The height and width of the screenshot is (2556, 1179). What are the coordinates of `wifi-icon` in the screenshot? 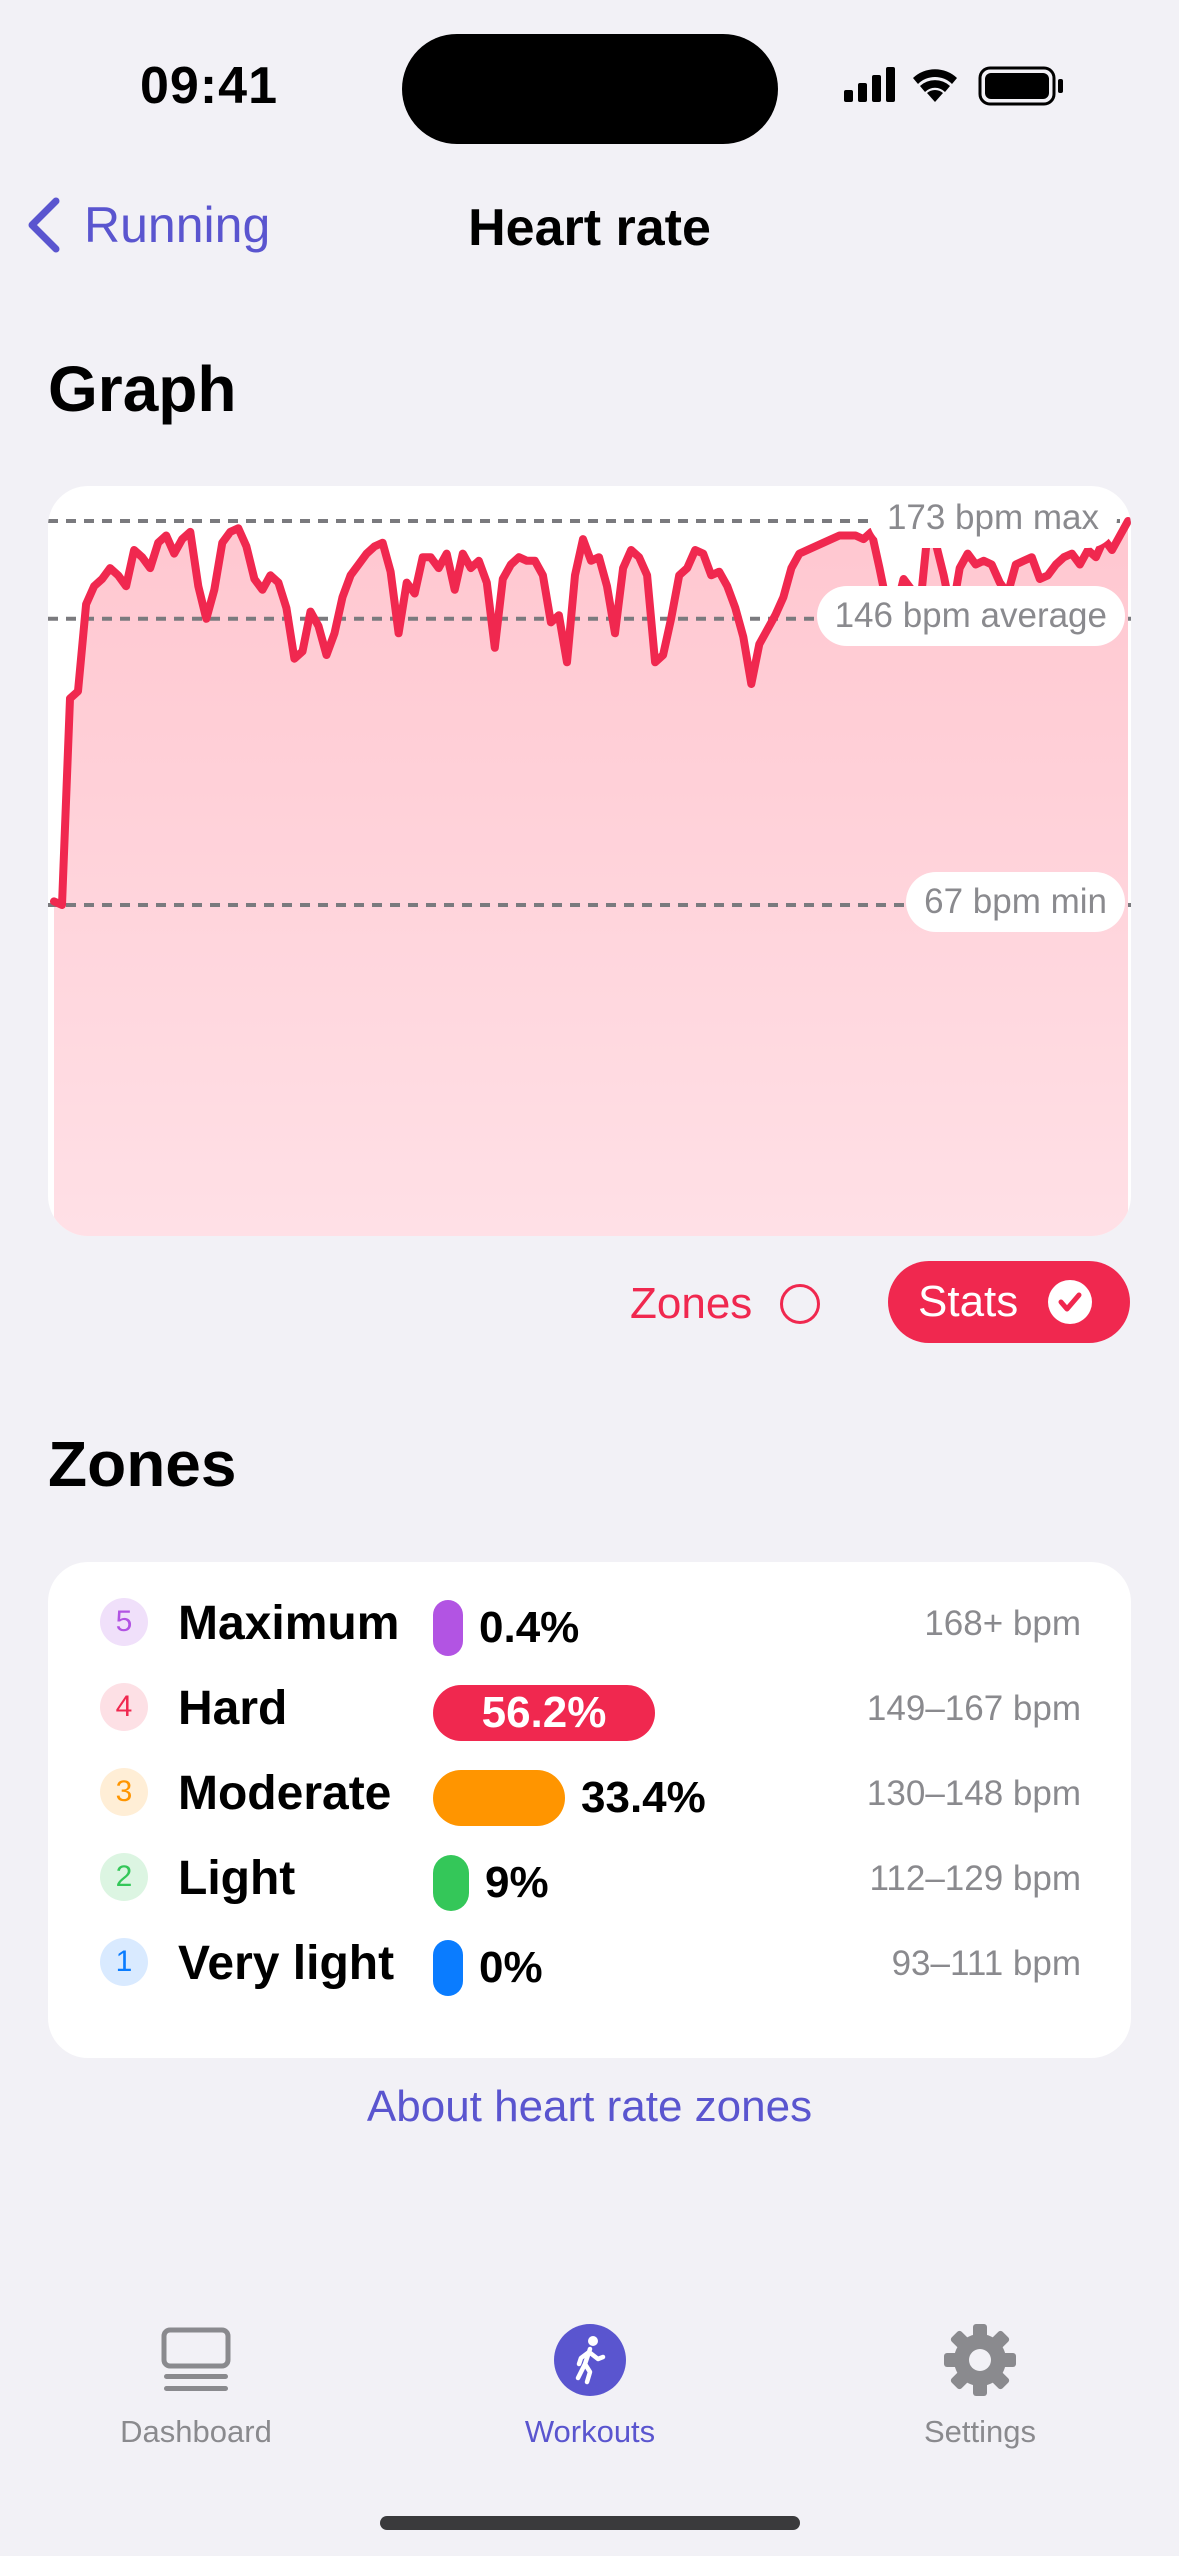 It's located at (935, 85).